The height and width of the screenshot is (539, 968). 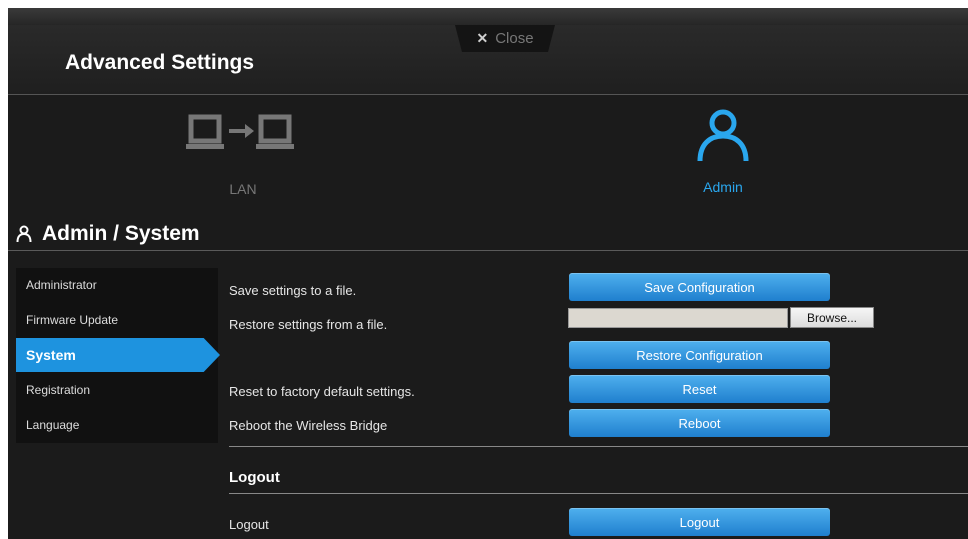 What do you see at coordinates (308, 425) in the screenshot?
I see `reboot-label: Reboot the Wireless Bridge` at bounding box center [308, 425].